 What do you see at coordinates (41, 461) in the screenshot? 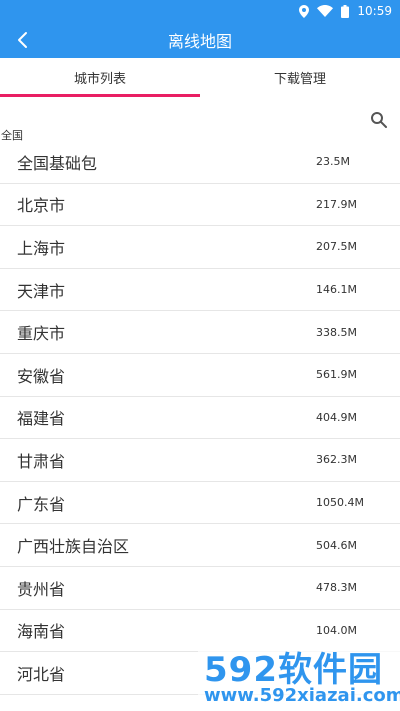
I see `city-name: 甘肃省` at bounding box center [41, 461].